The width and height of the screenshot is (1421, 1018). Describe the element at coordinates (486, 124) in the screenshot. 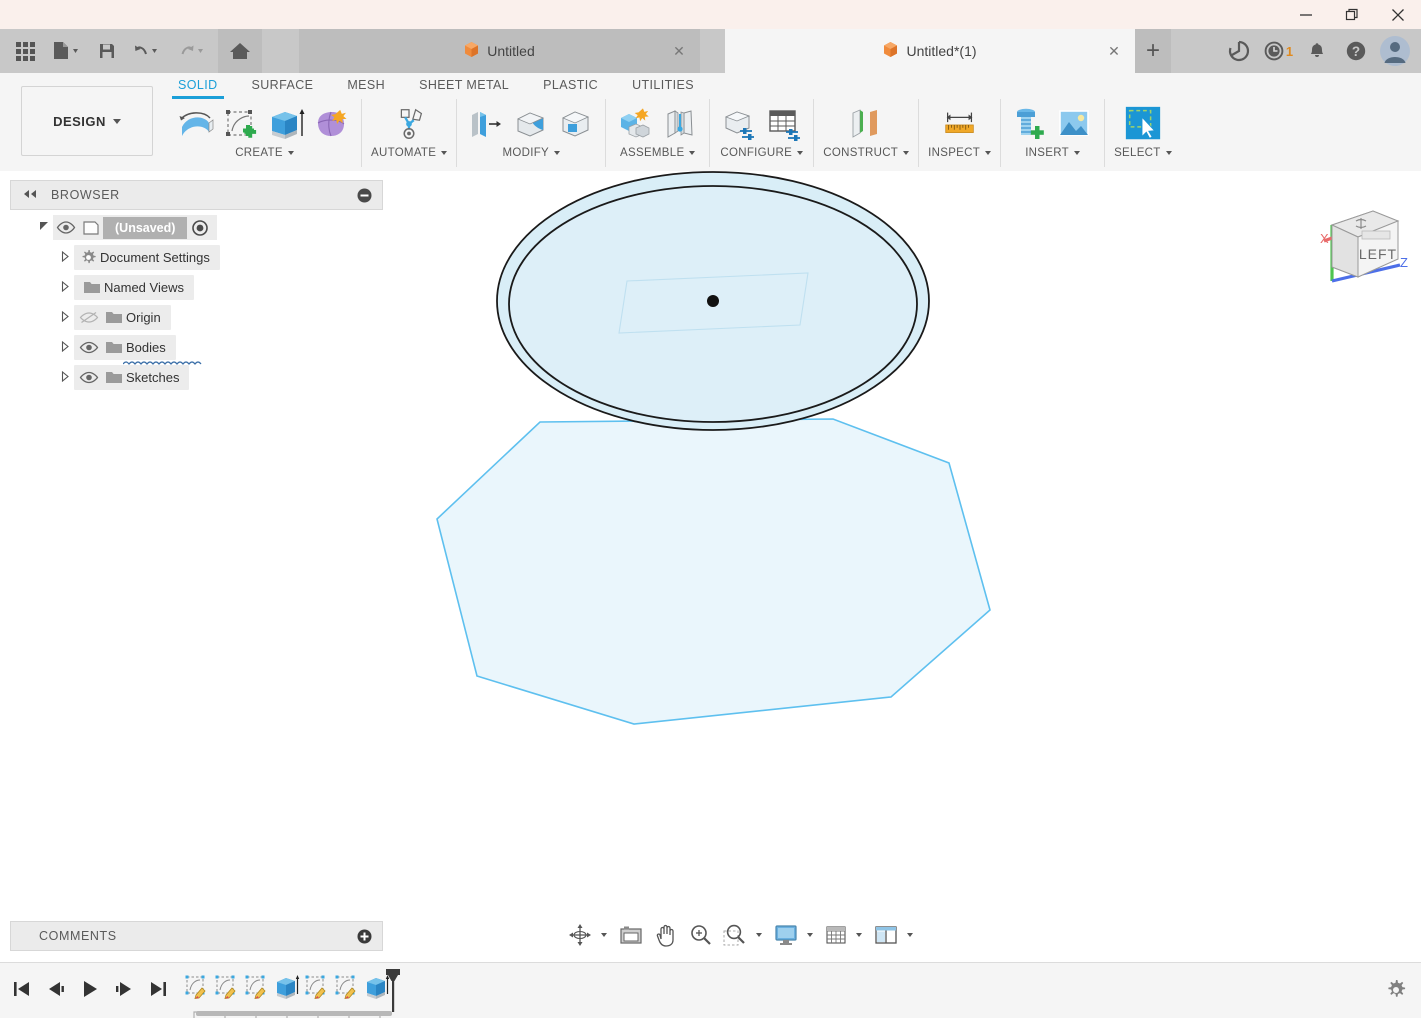

I see `press-pull-icon` at that location.